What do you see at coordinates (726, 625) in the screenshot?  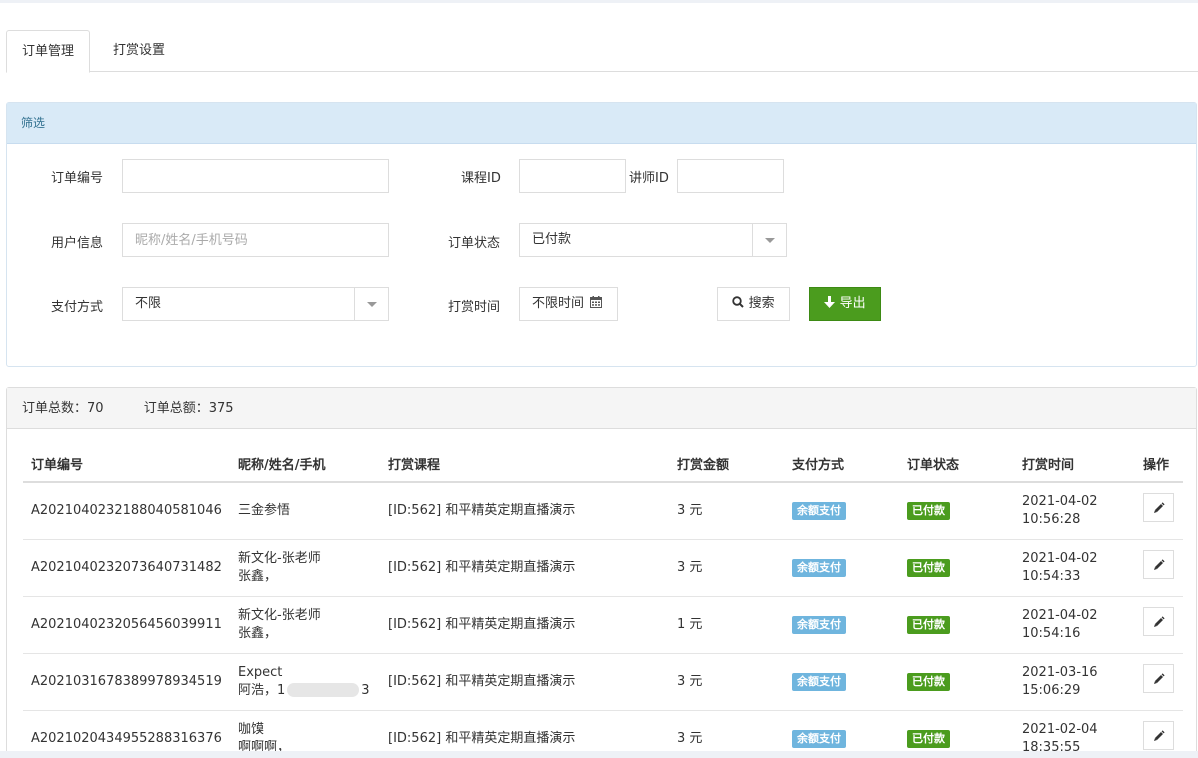 I see `amount-cell: 1 元` at bounding box center [726, 625].